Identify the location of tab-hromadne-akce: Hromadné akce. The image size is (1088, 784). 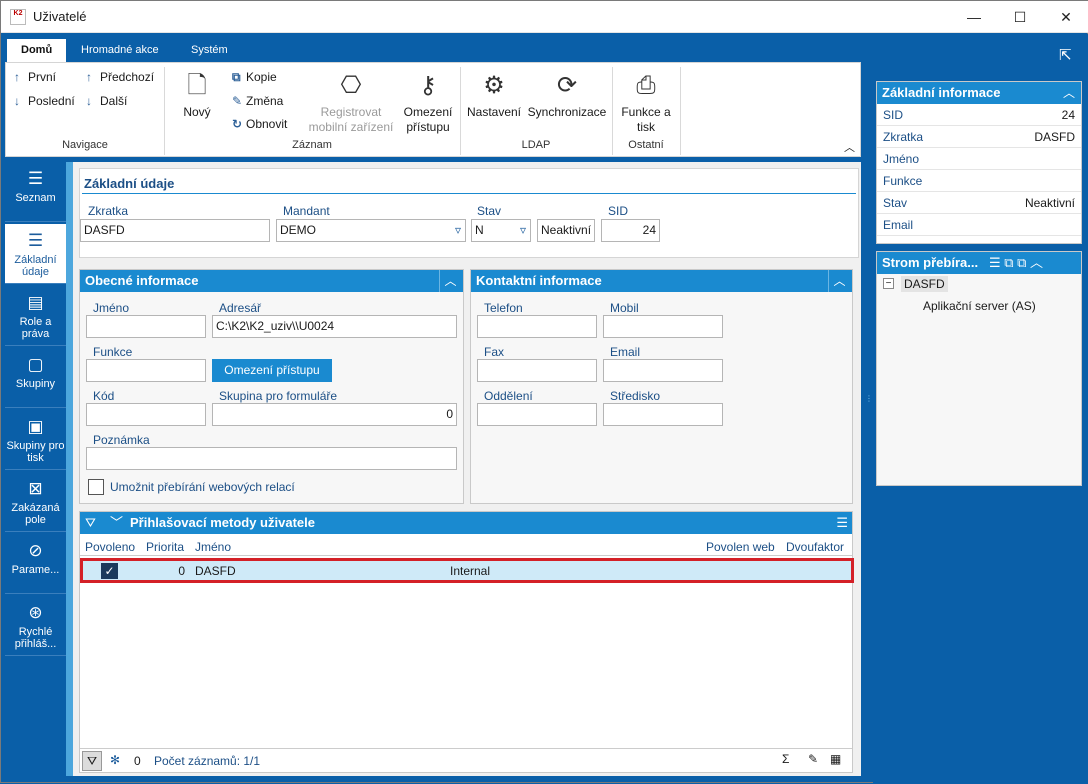
(120, 50).